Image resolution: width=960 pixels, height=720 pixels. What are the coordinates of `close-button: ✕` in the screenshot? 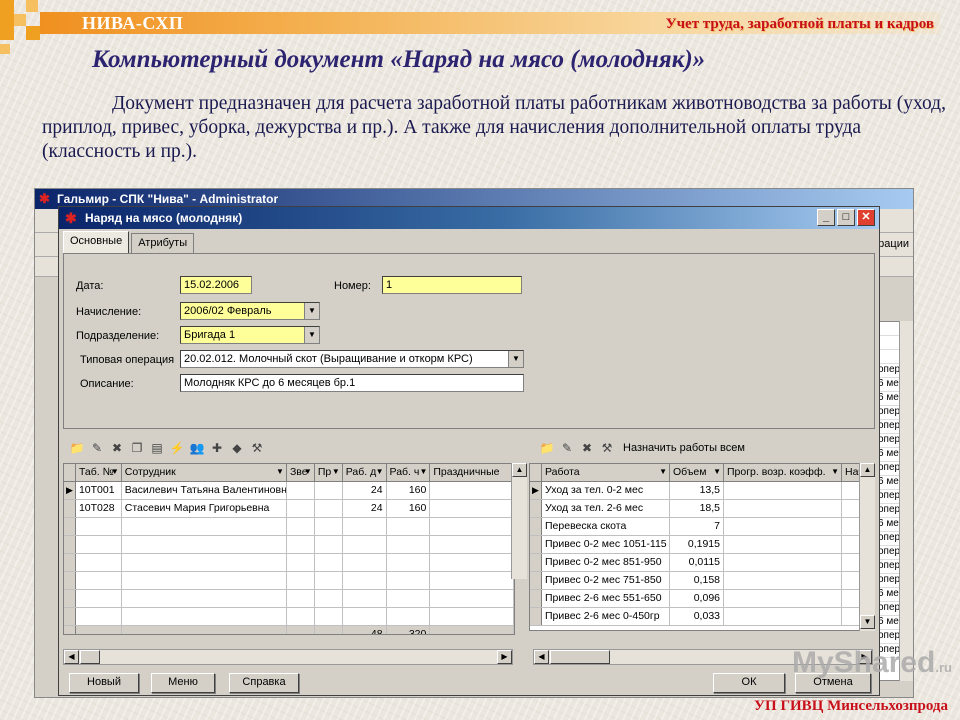 It's located at (866, 217).